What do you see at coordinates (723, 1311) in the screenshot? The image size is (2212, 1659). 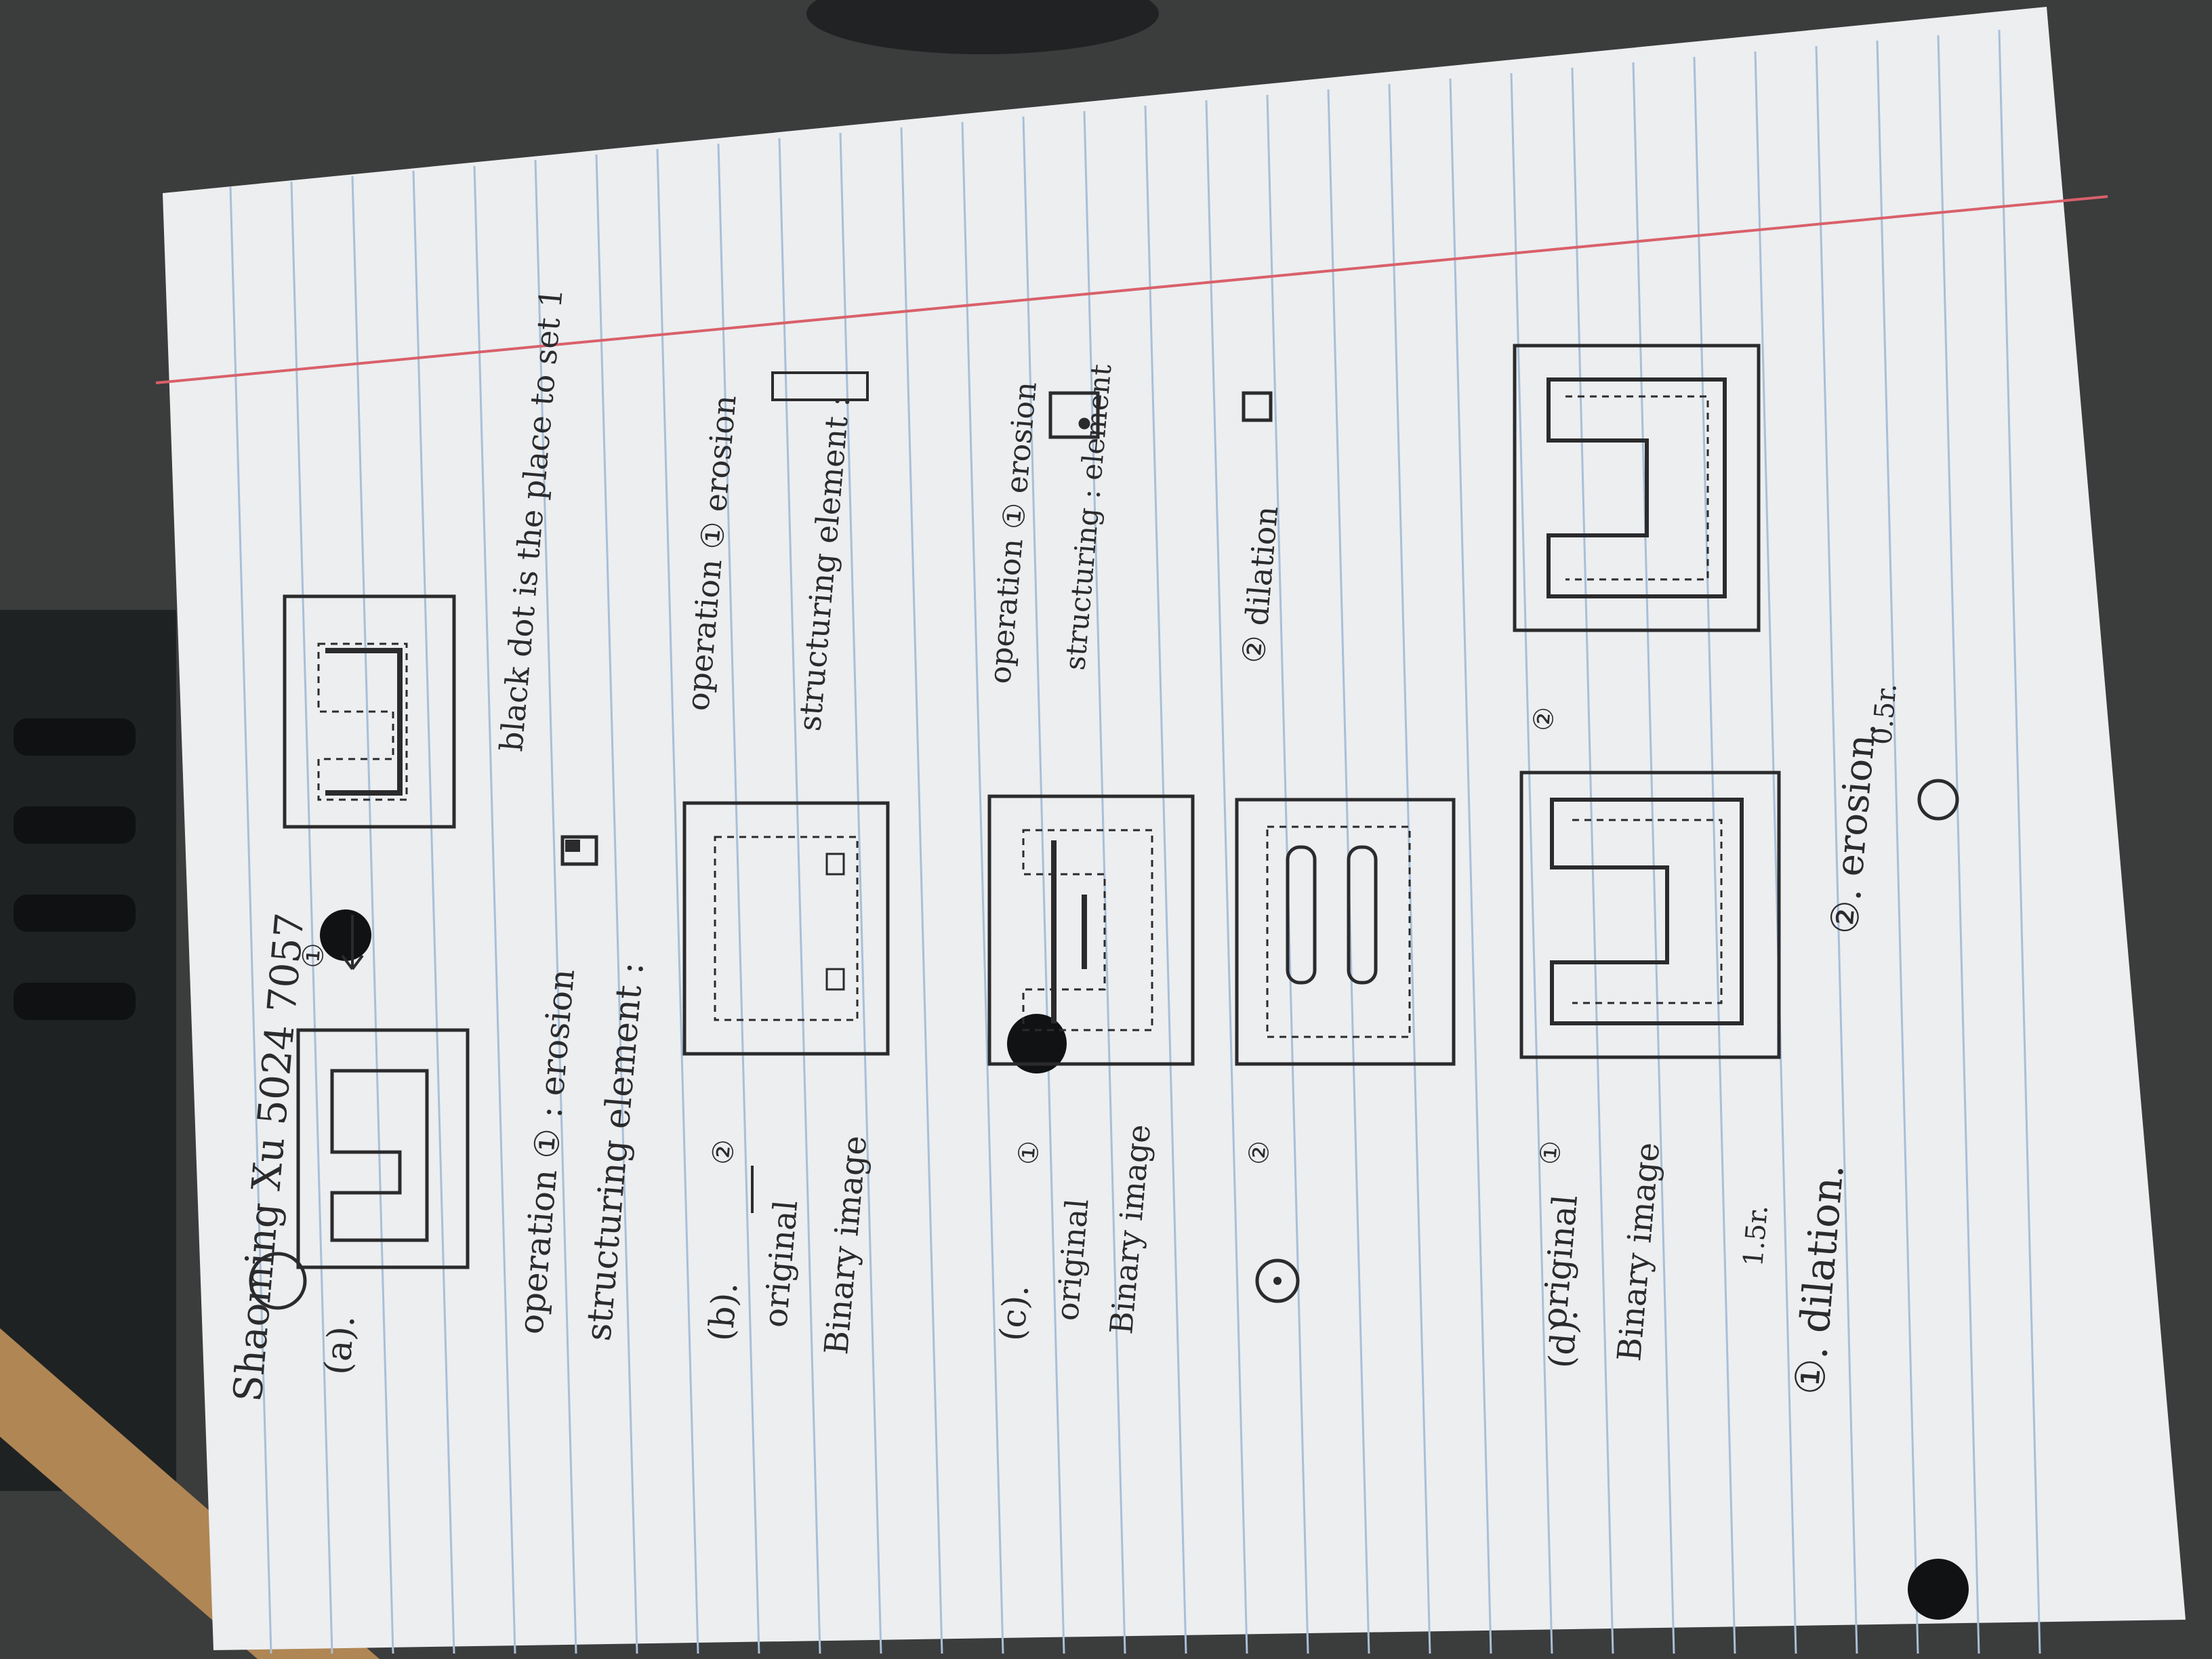 I see `part-b-label: (b).` at bounding box center [723, 1311].